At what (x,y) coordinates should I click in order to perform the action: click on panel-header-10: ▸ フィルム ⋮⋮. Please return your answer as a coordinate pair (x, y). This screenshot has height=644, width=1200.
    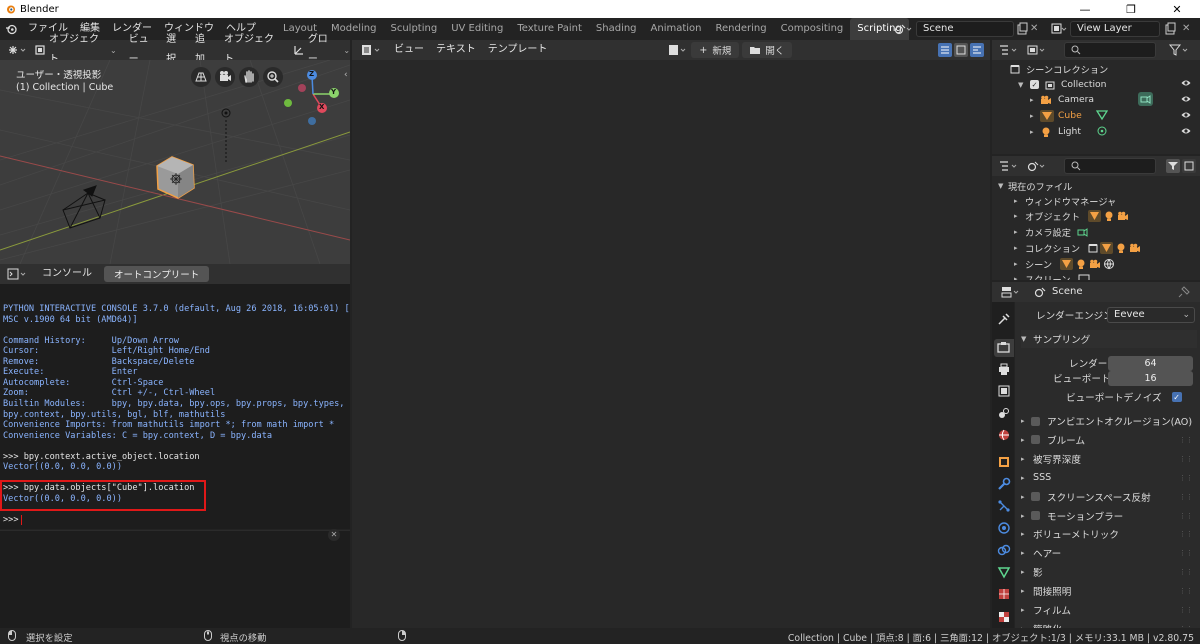
    Looking at the image, I should click on (1109, 610).